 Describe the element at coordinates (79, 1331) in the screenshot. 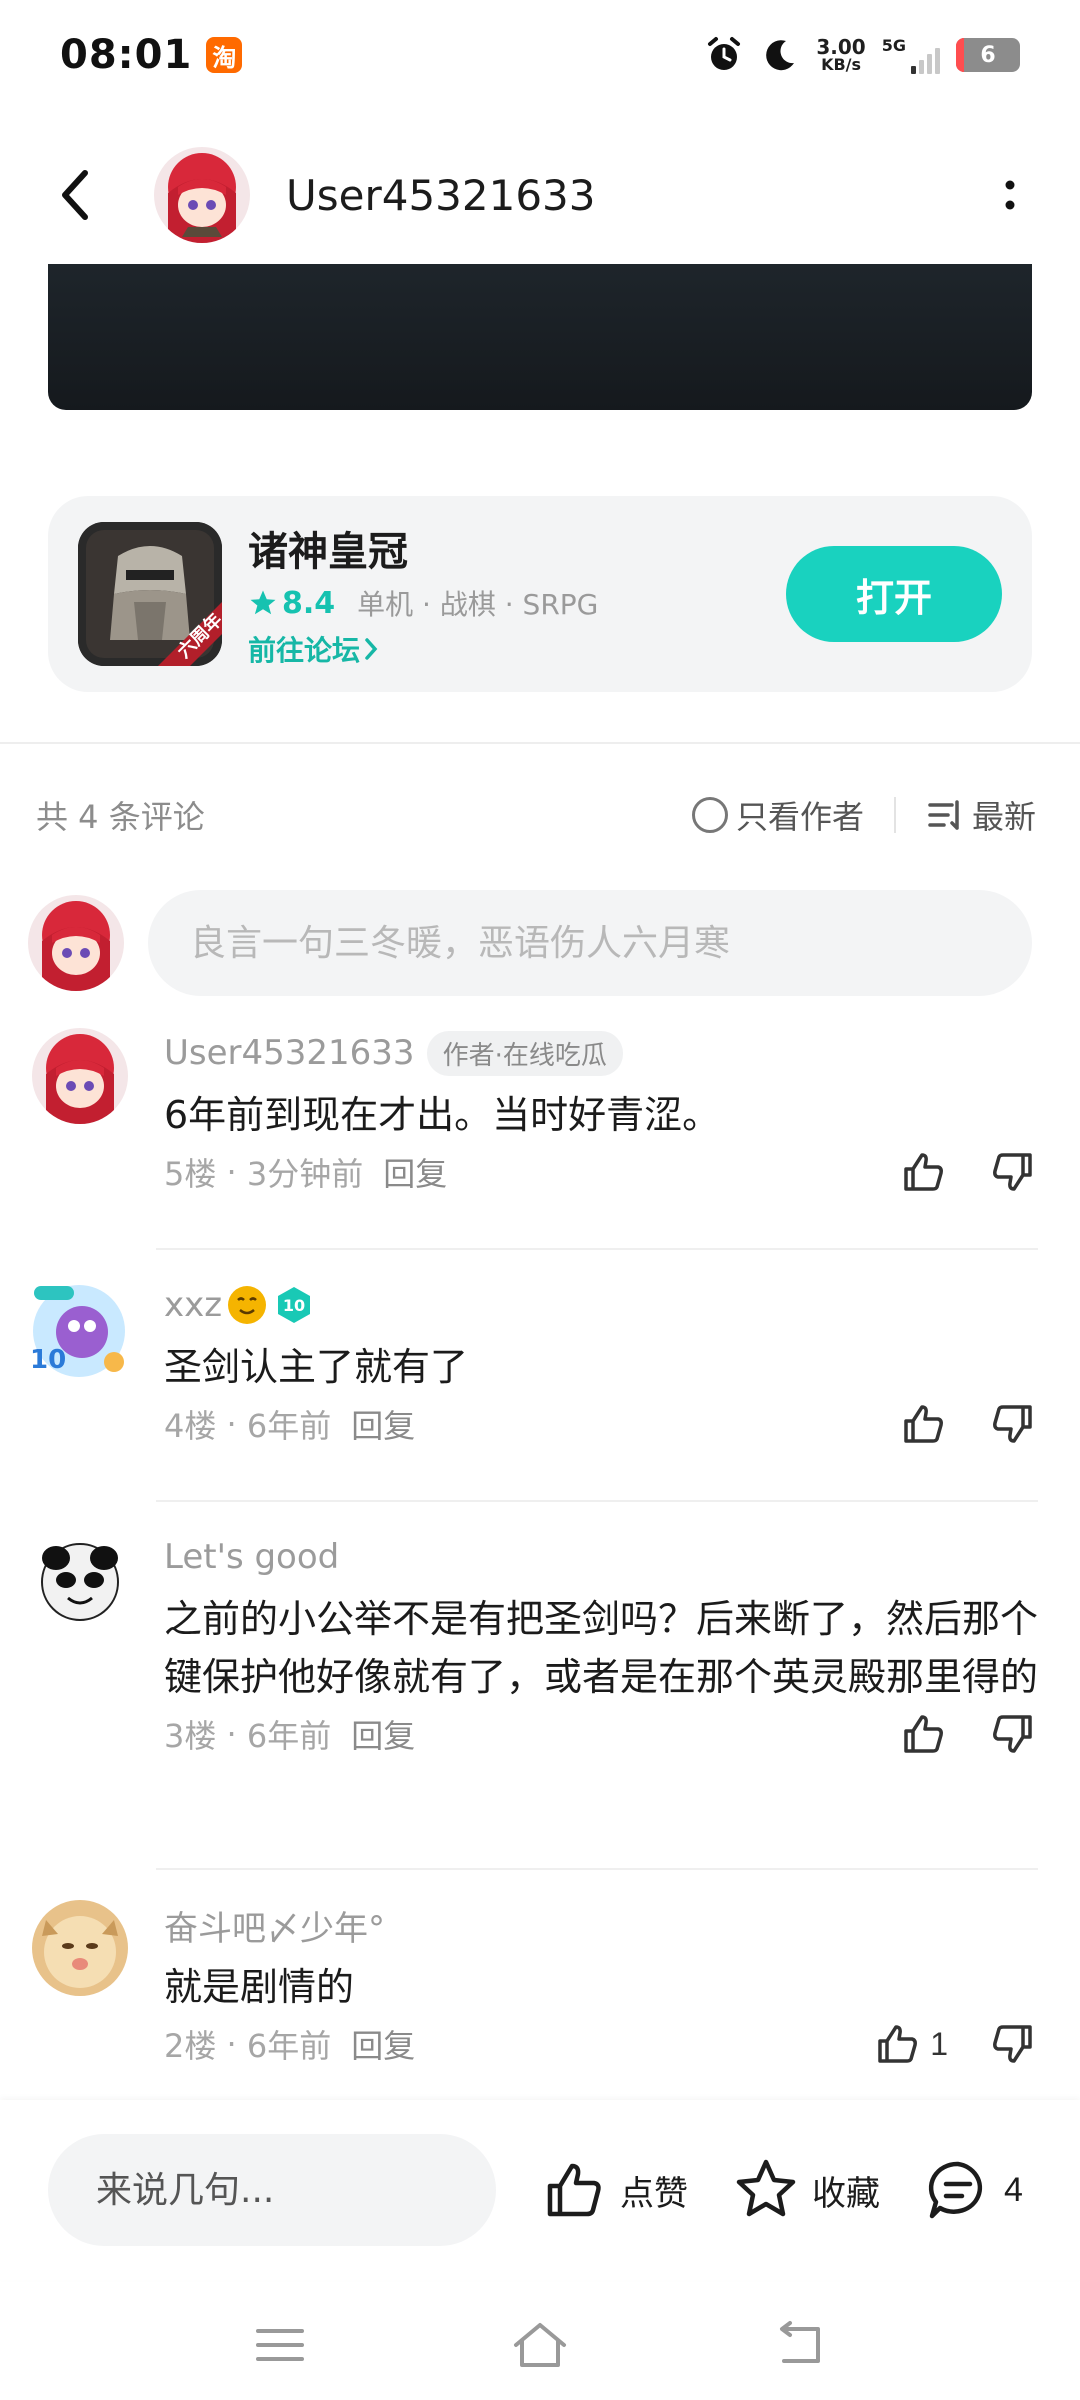

I see `commenter-avatar: 10` at that location.